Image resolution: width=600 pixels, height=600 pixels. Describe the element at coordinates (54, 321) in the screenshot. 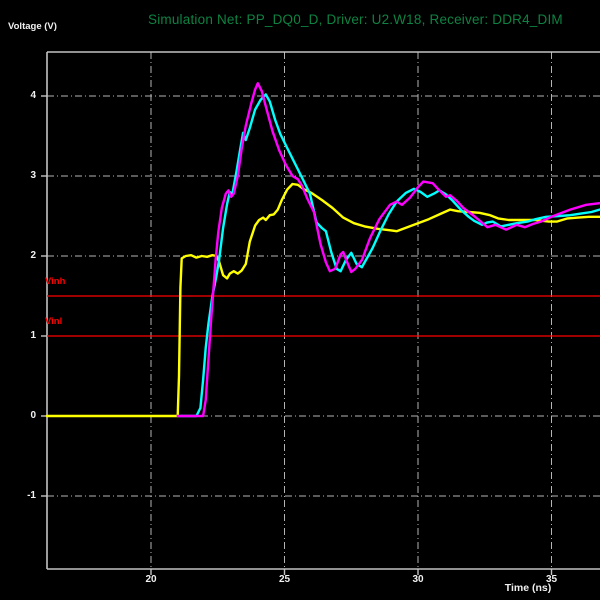

I see `vinl-threshold-label: Vinl` at that location.